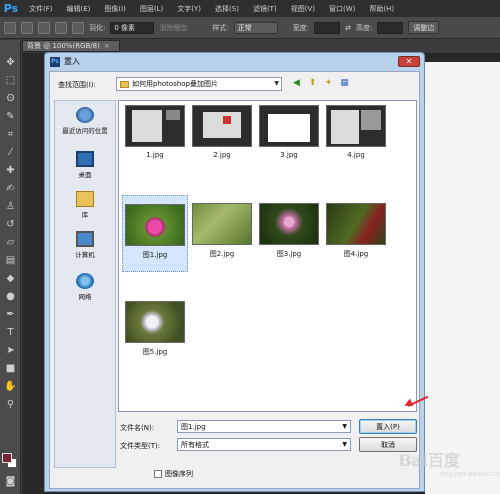  Describe the element at coordinates (7, 458) in the screenshot. I see `foreground-color-swatch` at that location.